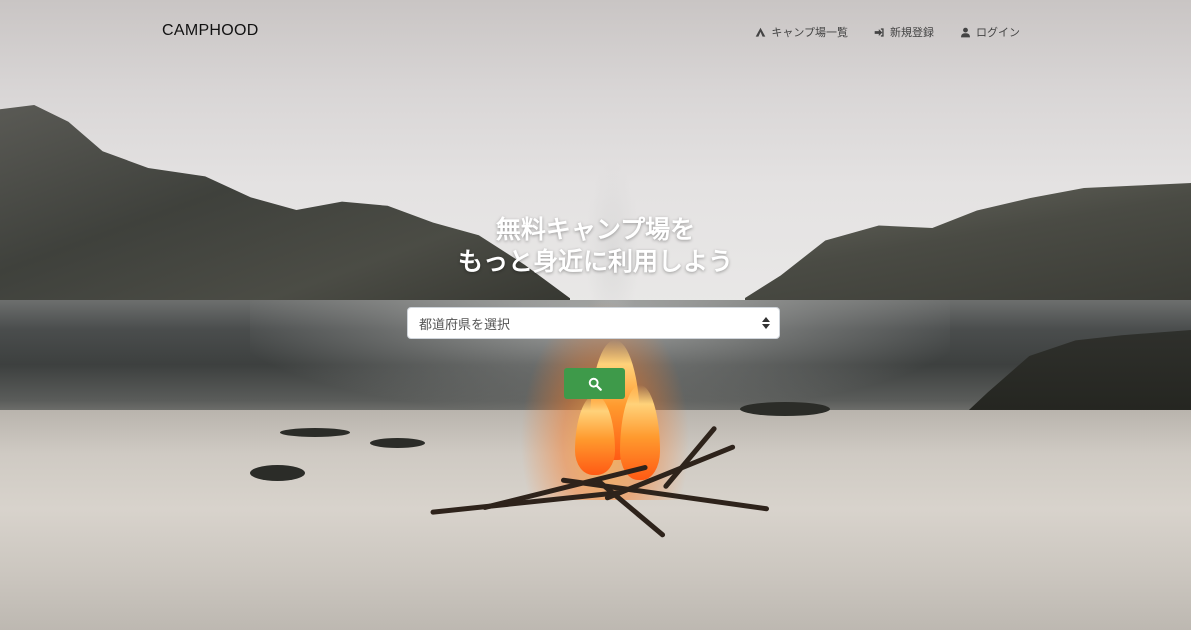 The width and height of the screenshot is (1191, 630). I want to click on search-button, so click(594, 383).